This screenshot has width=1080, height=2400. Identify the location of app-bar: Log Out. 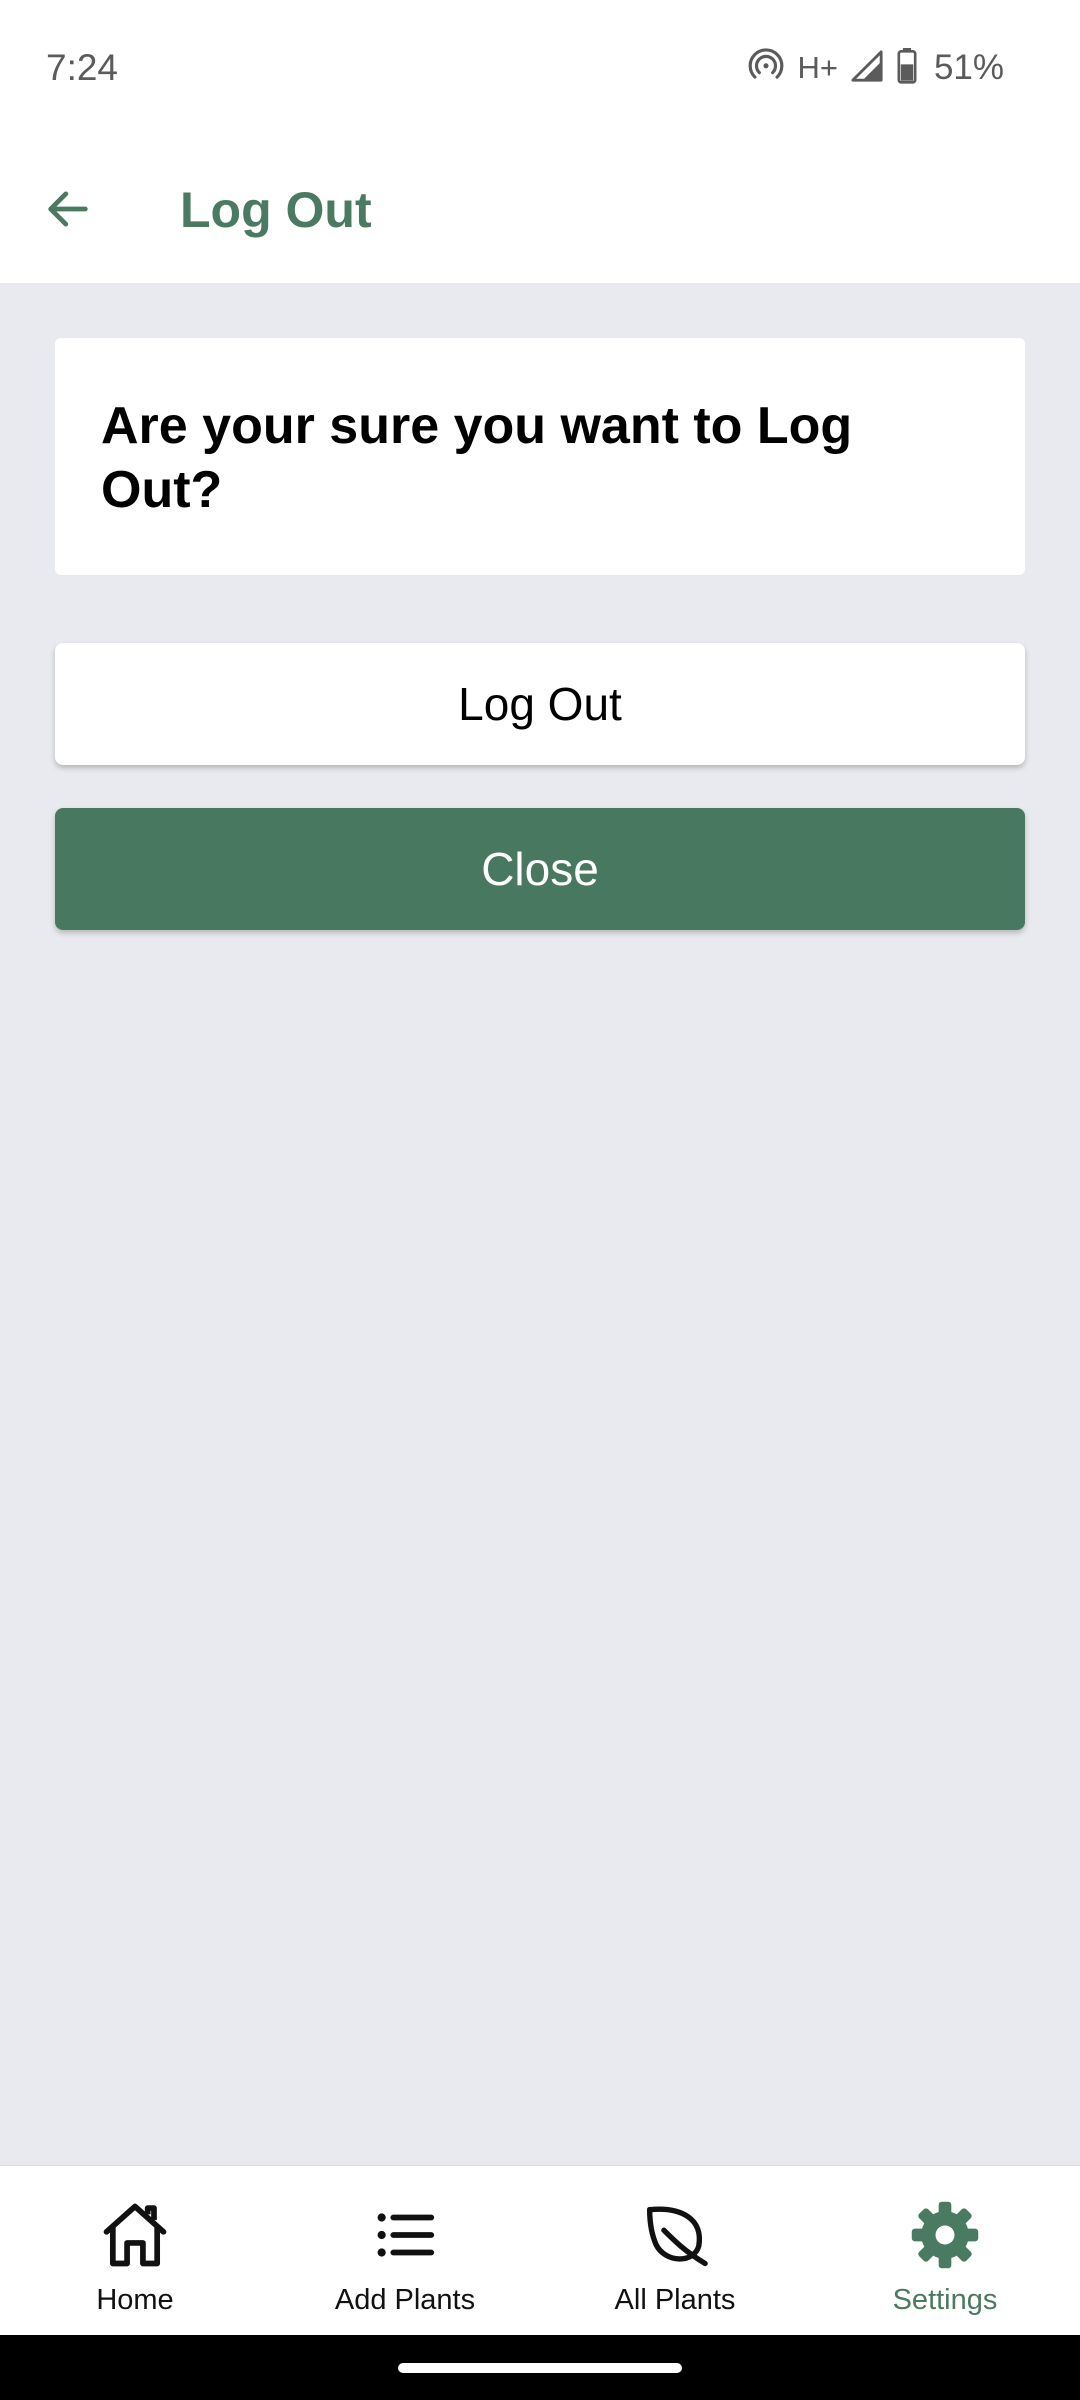
(540, 209).